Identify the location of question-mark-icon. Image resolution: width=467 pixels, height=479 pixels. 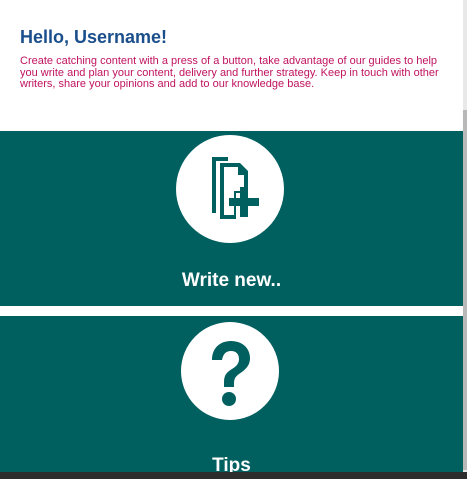
(231, 373).